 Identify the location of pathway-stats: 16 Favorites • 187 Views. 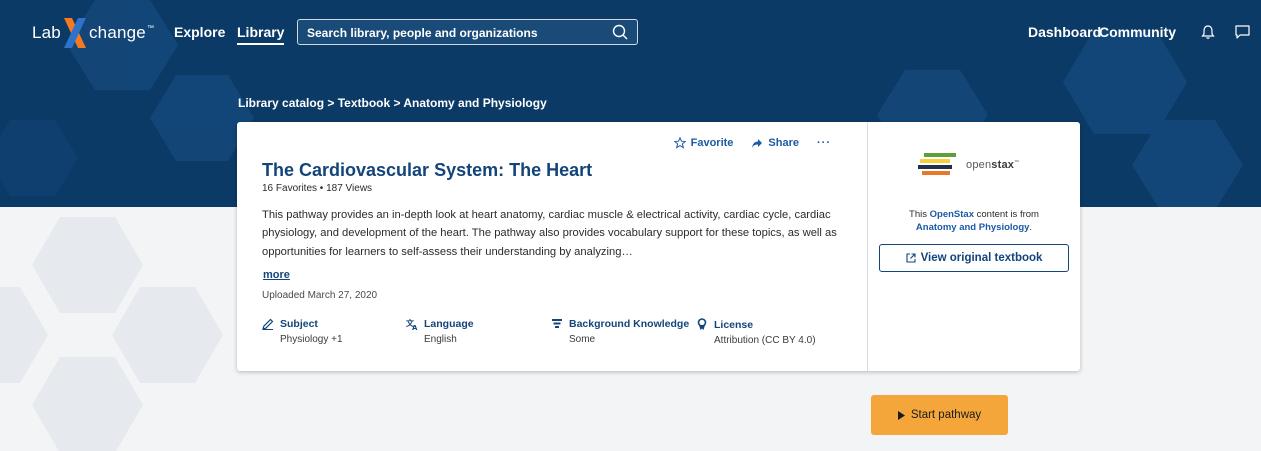
(317, 188).